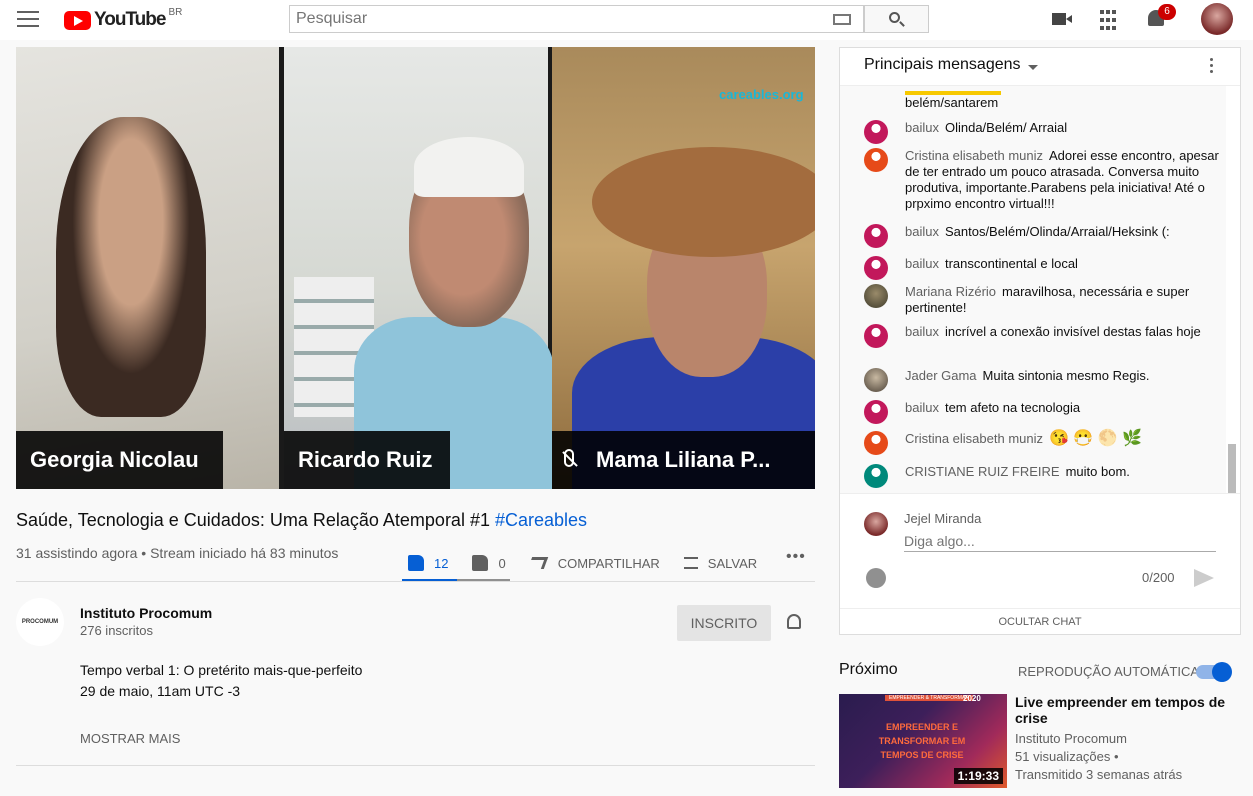 This screenshot has height=796, width=1253. I want to click on chat-message: Cristina elisabeth muniz 😘 😷 🌕 🌿, so click(1044, 442).